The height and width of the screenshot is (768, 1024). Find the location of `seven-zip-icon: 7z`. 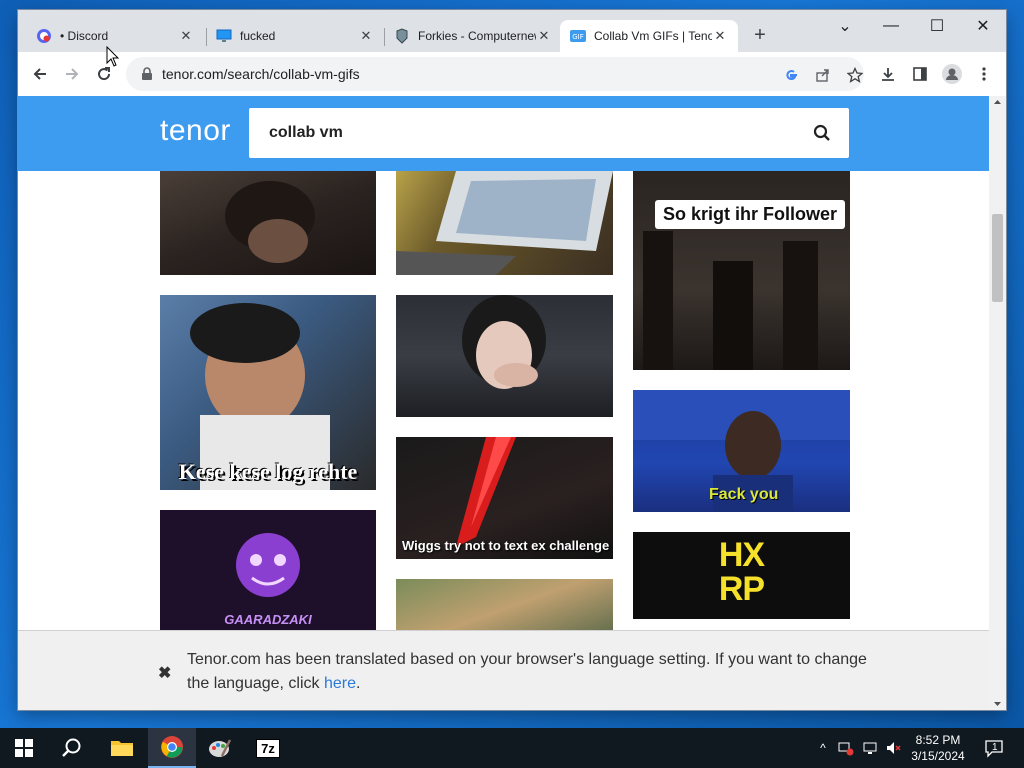

seven-zip-icon: 7z is located at coordinates (268, 748).